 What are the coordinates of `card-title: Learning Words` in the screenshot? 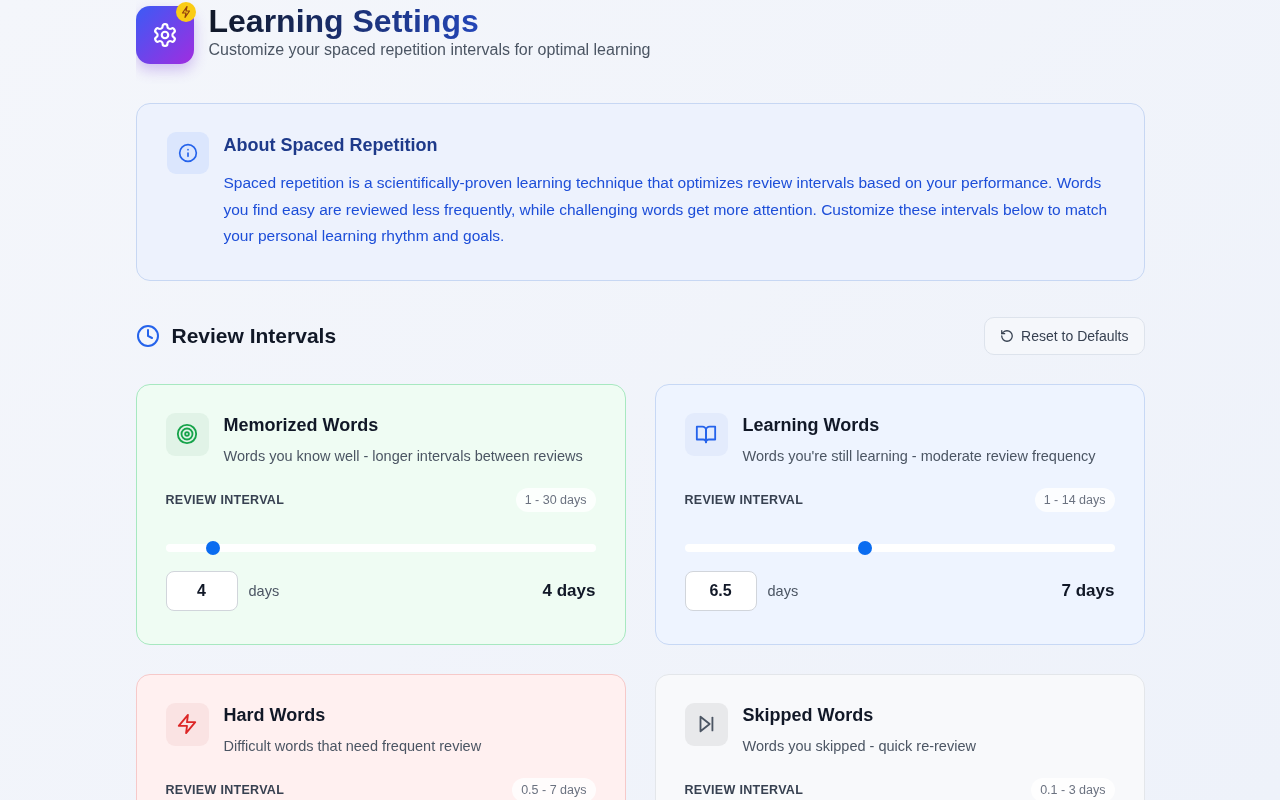 It's located at (811, 425).